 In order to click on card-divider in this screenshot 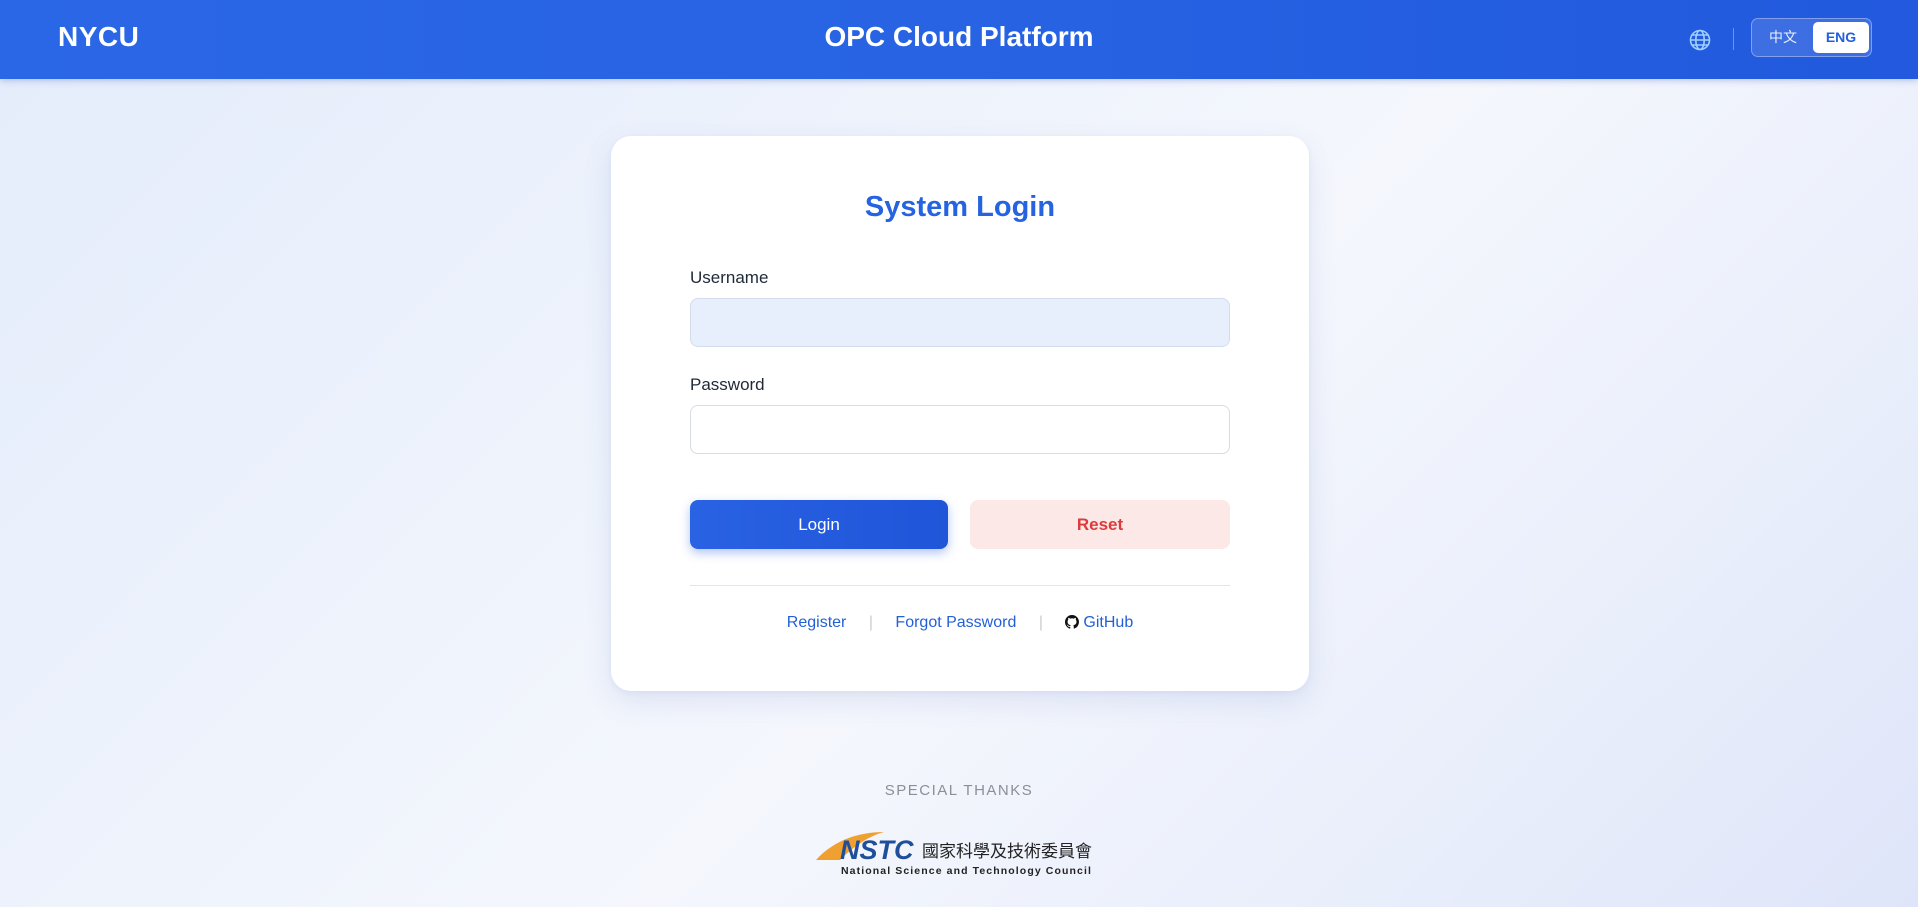, I will do `click(960, 585)`.